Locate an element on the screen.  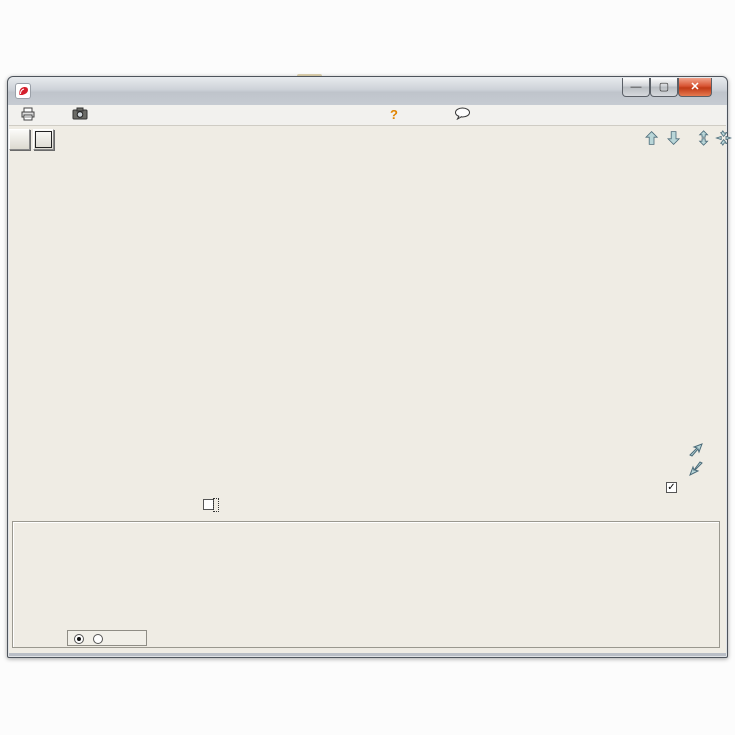
help-icon: ? is located at coordinates (394, 114).